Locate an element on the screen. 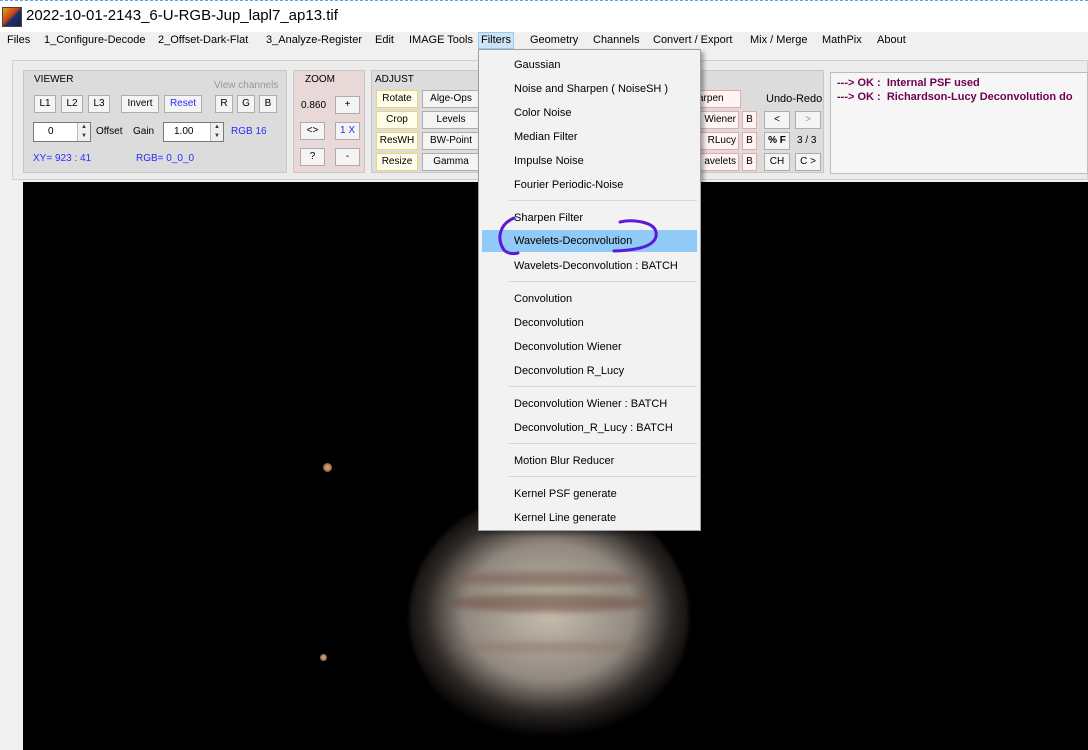  menu-item-noise-and-sharpen: Noise and Sharpen ( NoiseSH ) is located at coordinates (589, 89).